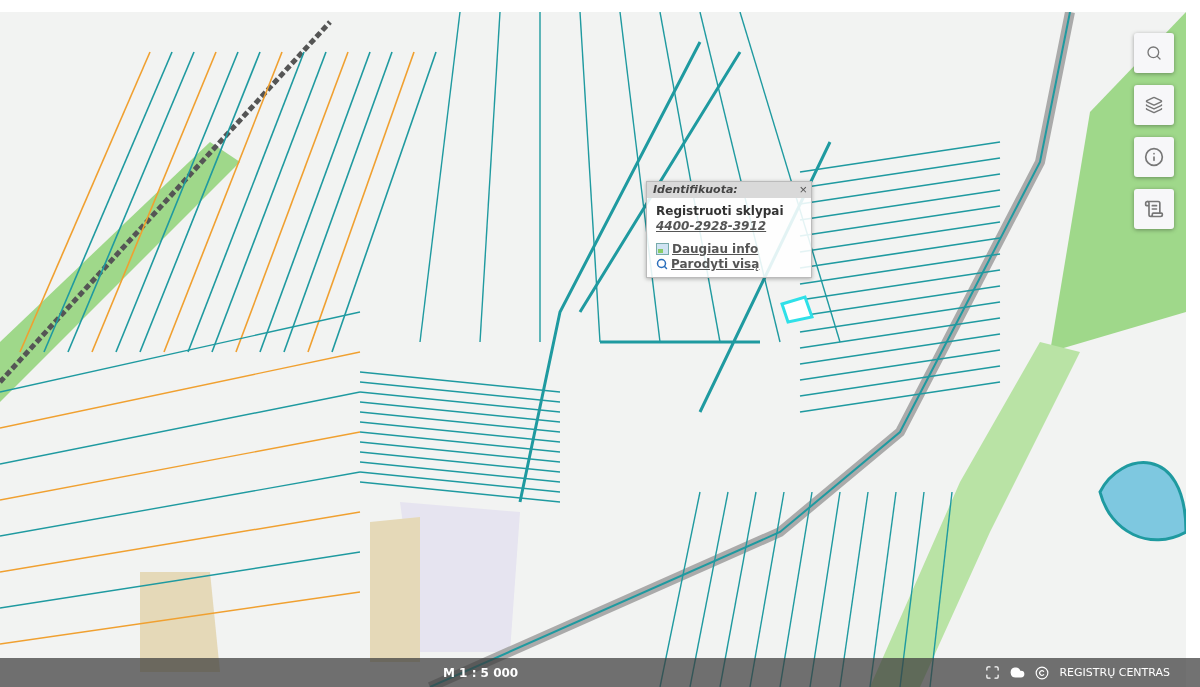  I want to click on layers-button, so click(1154, 105).